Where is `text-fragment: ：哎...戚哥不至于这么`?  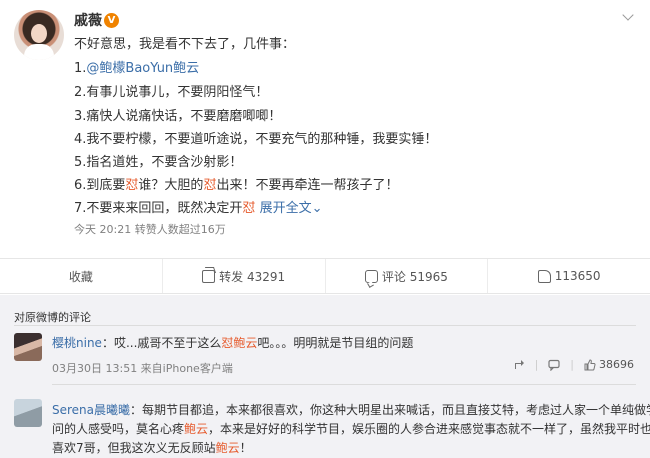 text-fragment: ：哎...戚哥不至于这么 is located at coordinates (161, 343).